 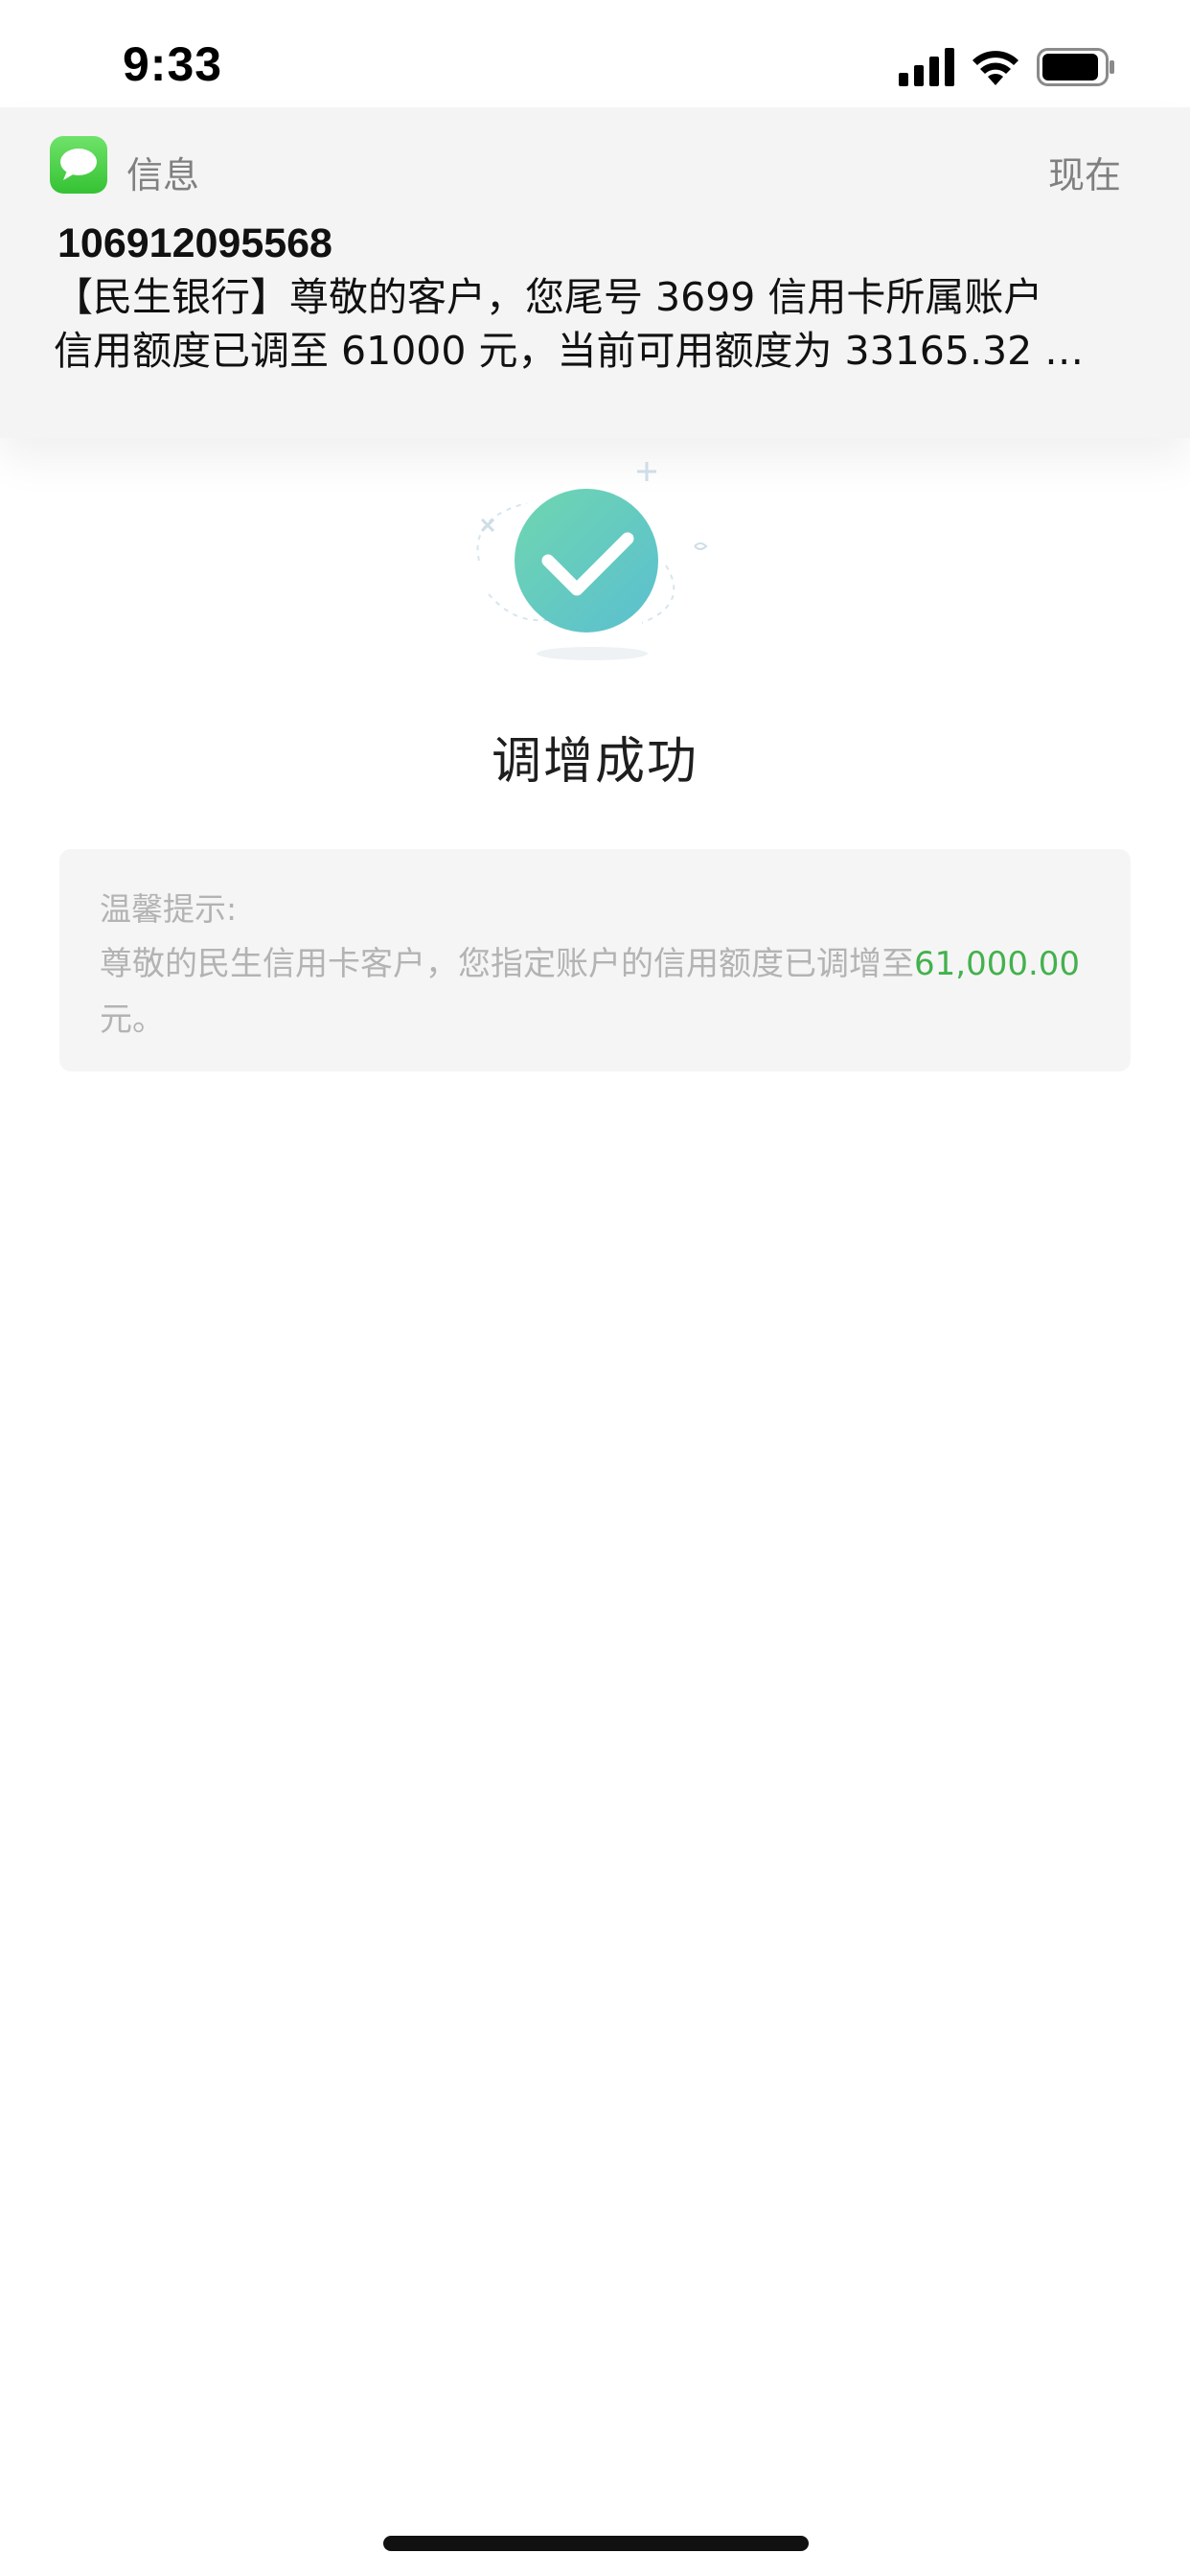 What do you see at coordinates (169, 909) in the screenshot?
I see `tip-heading: 温馨提示:` at bounding box center [169, 909].